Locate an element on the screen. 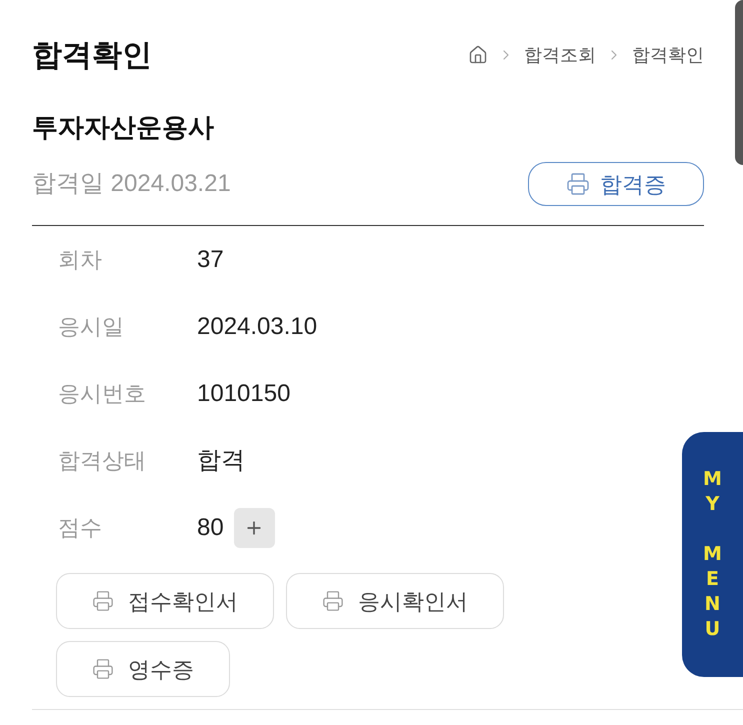 The height and width of the screenshot is (725, 743). print-document-button: 응시확인서 is located at coordinates (395, 601).